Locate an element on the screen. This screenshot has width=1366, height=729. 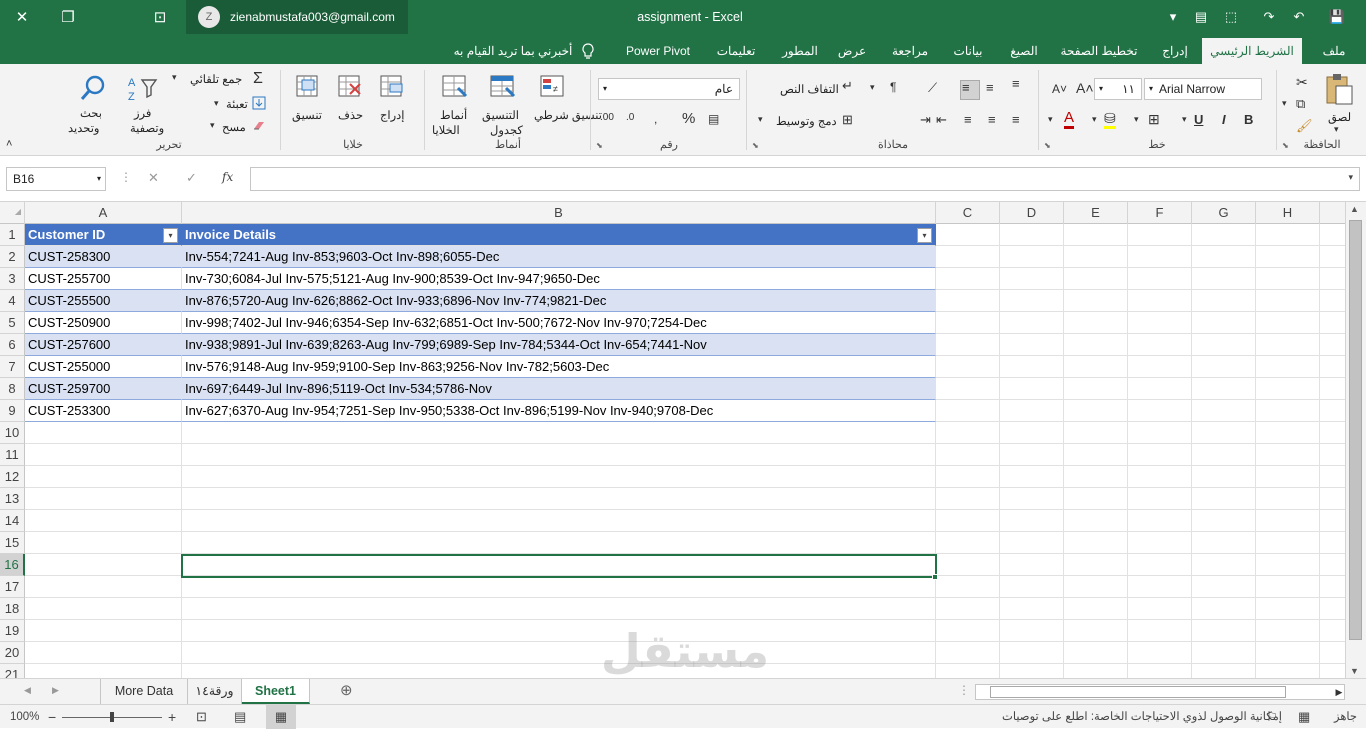
tab-view: عرض is located at coordinates (852, 51).